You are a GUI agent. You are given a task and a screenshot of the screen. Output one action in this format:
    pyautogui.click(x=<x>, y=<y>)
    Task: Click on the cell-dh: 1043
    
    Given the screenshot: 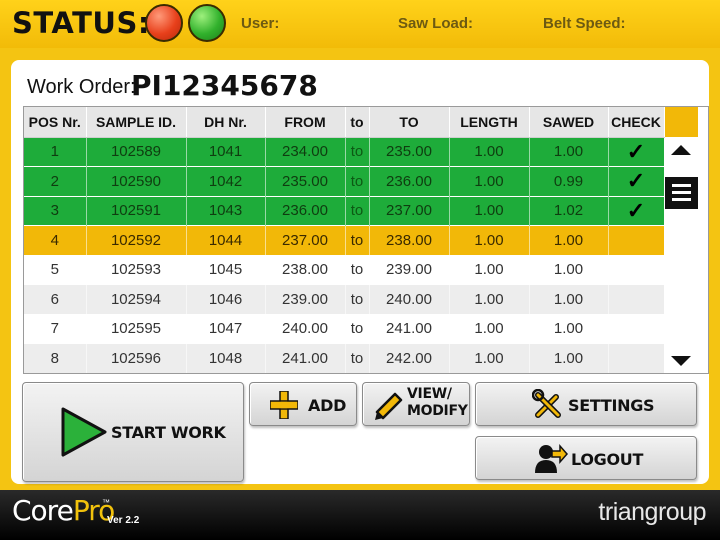 What is the action you would take?
    pyautogui.click(x=226, y=211)
    